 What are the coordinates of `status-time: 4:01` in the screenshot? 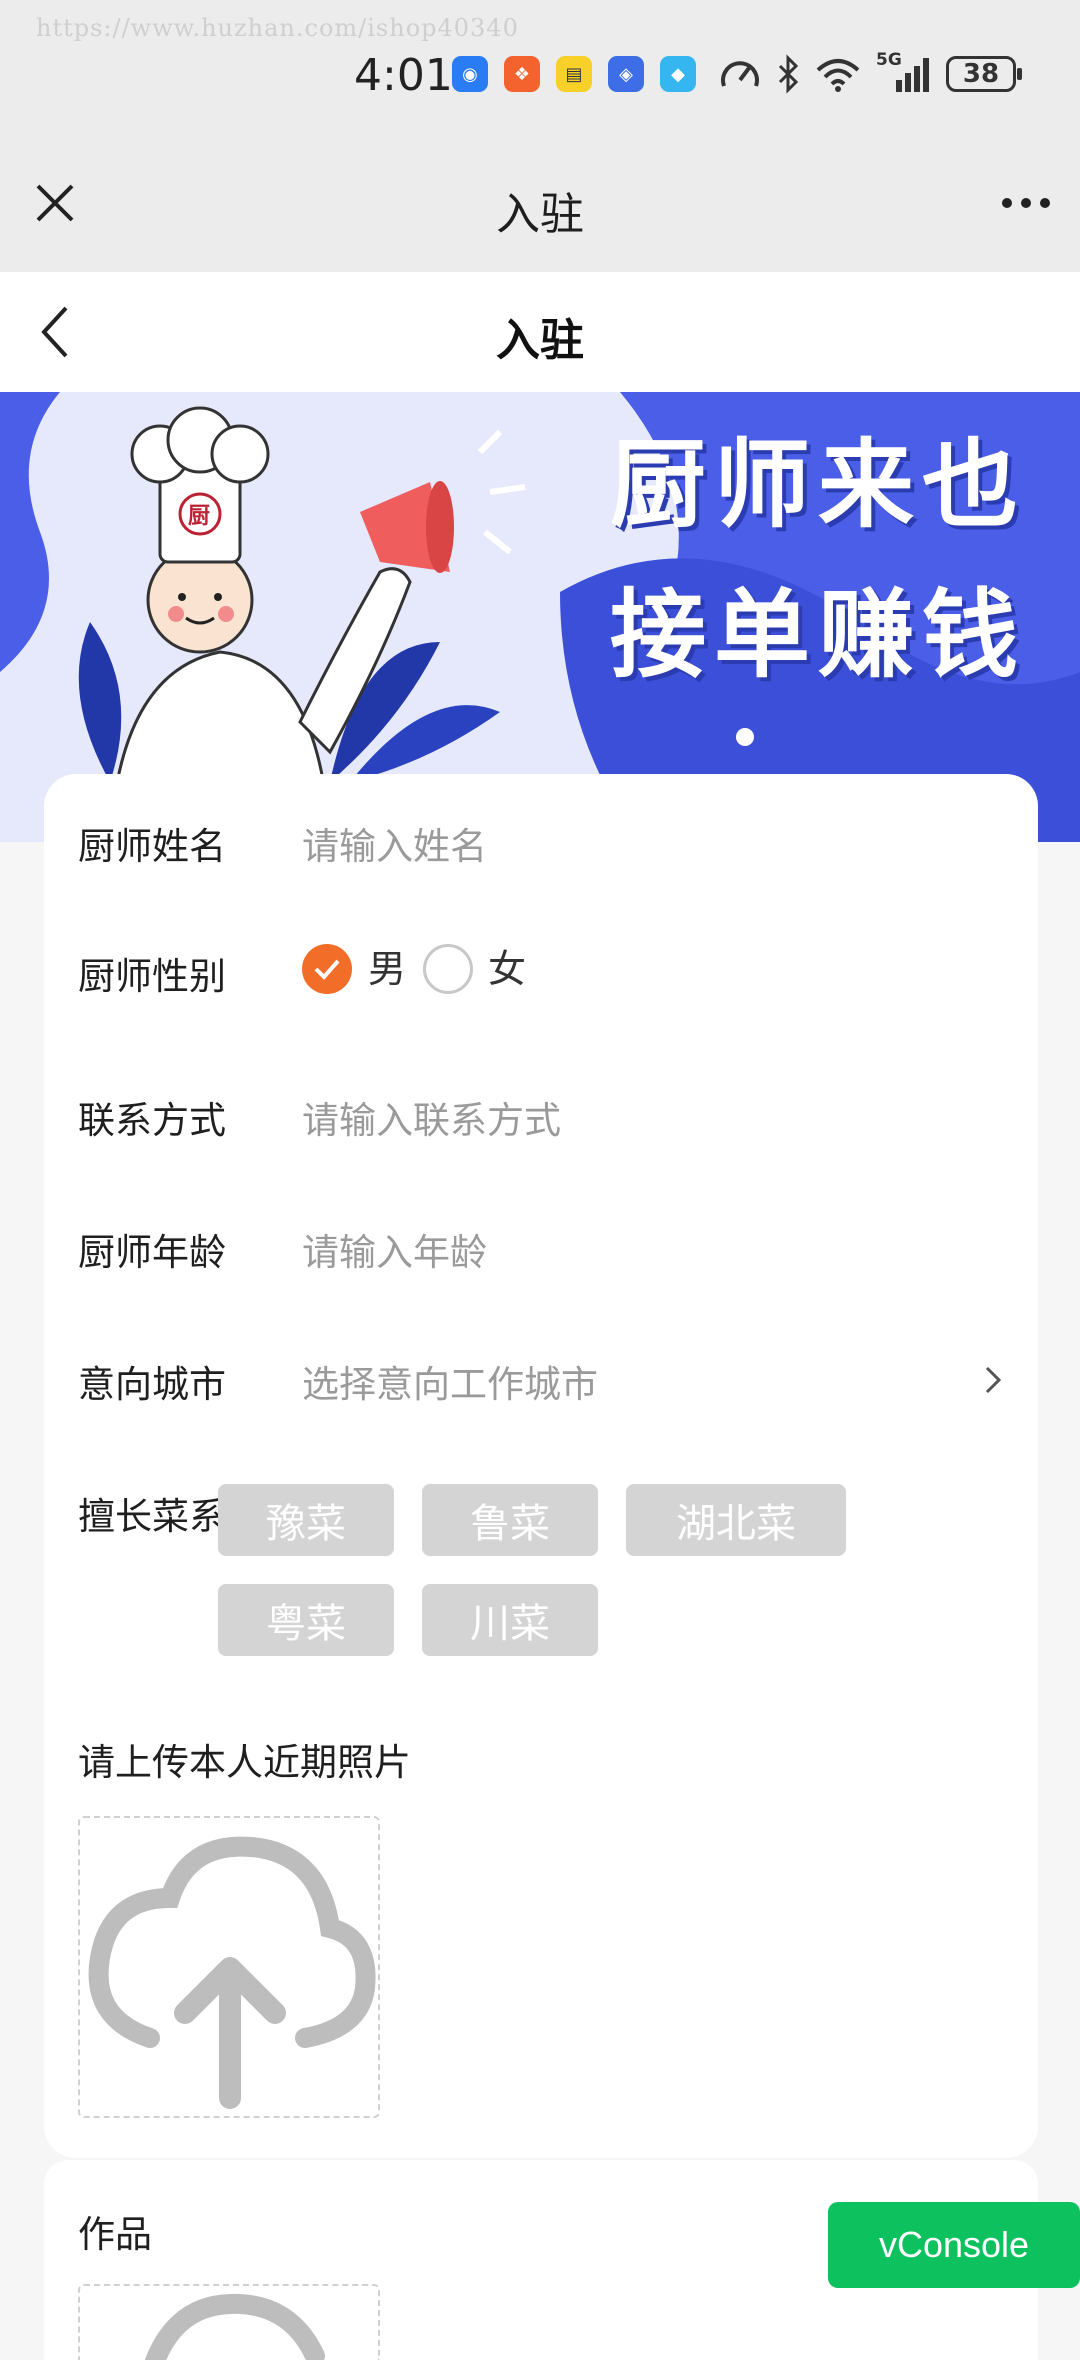 It's located at (403, 75).